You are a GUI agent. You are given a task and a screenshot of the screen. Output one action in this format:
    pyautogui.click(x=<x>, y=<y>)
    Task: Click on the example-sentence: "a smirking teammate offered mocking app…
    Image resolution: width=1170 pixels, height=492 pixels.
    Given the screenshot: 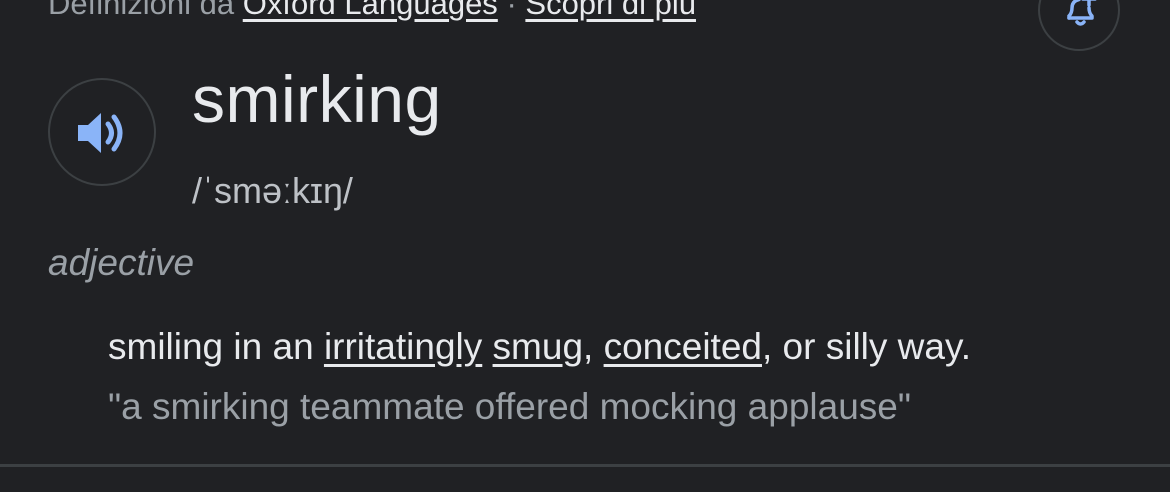 What is the action you would take?
    pyautogui.click(x=509, y=406)
    